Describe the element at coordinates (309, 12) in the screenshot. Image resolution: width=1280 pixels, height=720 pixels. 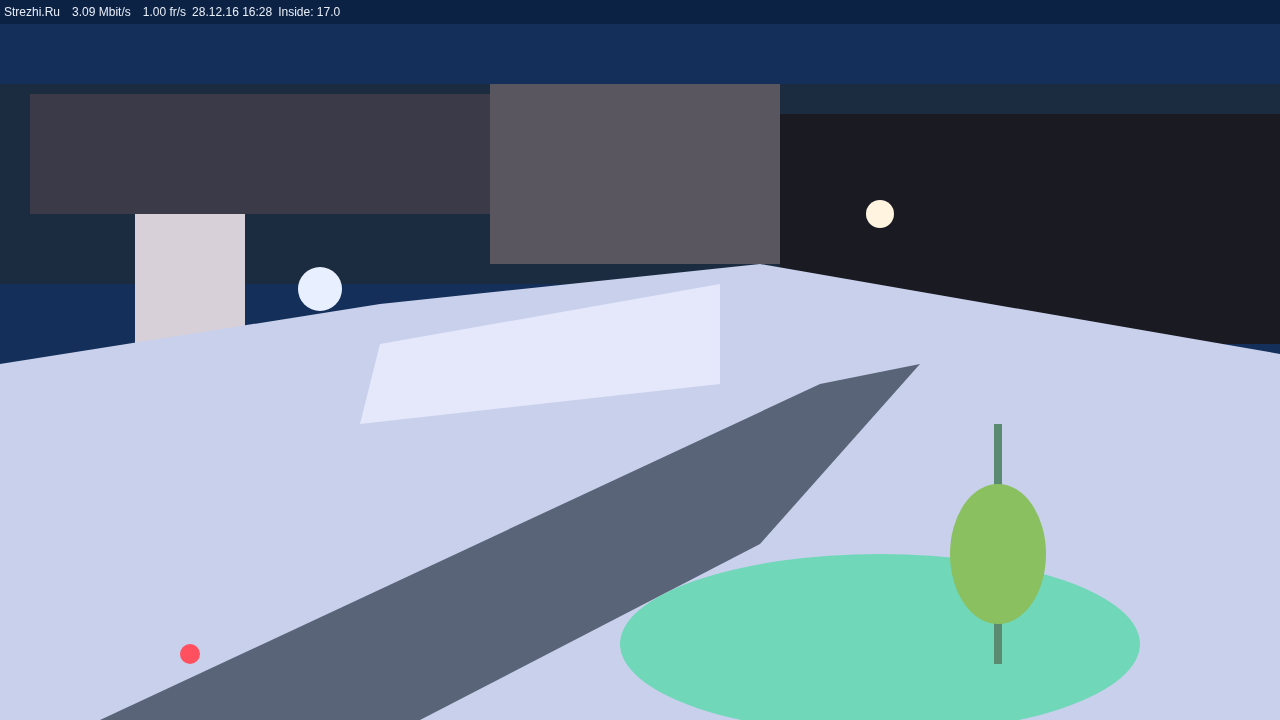
I see `temperature-reading: Inside: 17.0` at that location.